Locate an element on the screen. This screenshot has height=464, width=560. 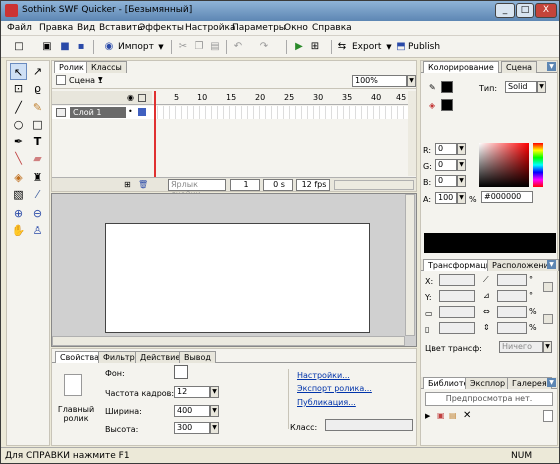
menu-settings: Настройка is located at coordinates (210, 28).